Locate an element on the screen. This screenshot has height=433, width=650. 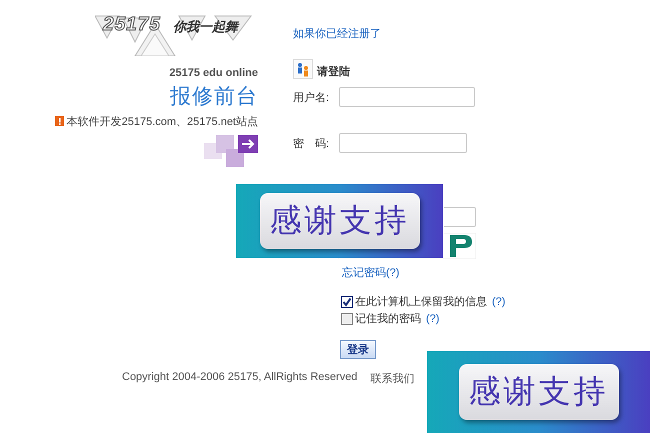
register-link: 如果你已经注册了 is located at coordinates (337, 33).